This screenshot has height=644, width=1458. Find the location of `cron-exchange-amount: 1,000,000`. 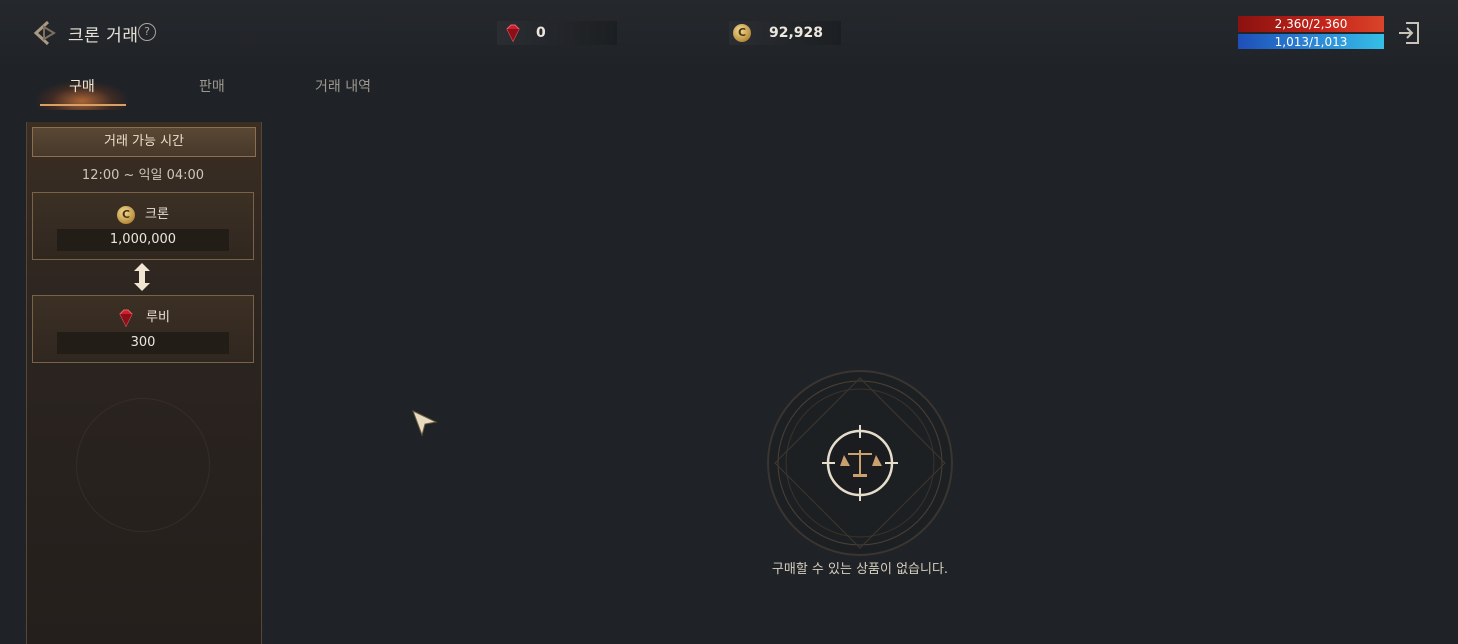

cron-exchange-amount: 1,000,000 is located at coordinates (143, 240).